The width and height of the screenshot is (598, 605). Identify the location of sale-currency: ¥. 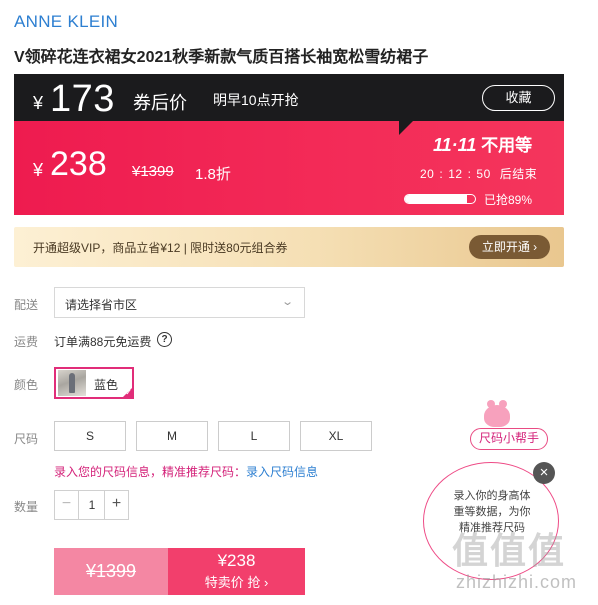
(38, 170).